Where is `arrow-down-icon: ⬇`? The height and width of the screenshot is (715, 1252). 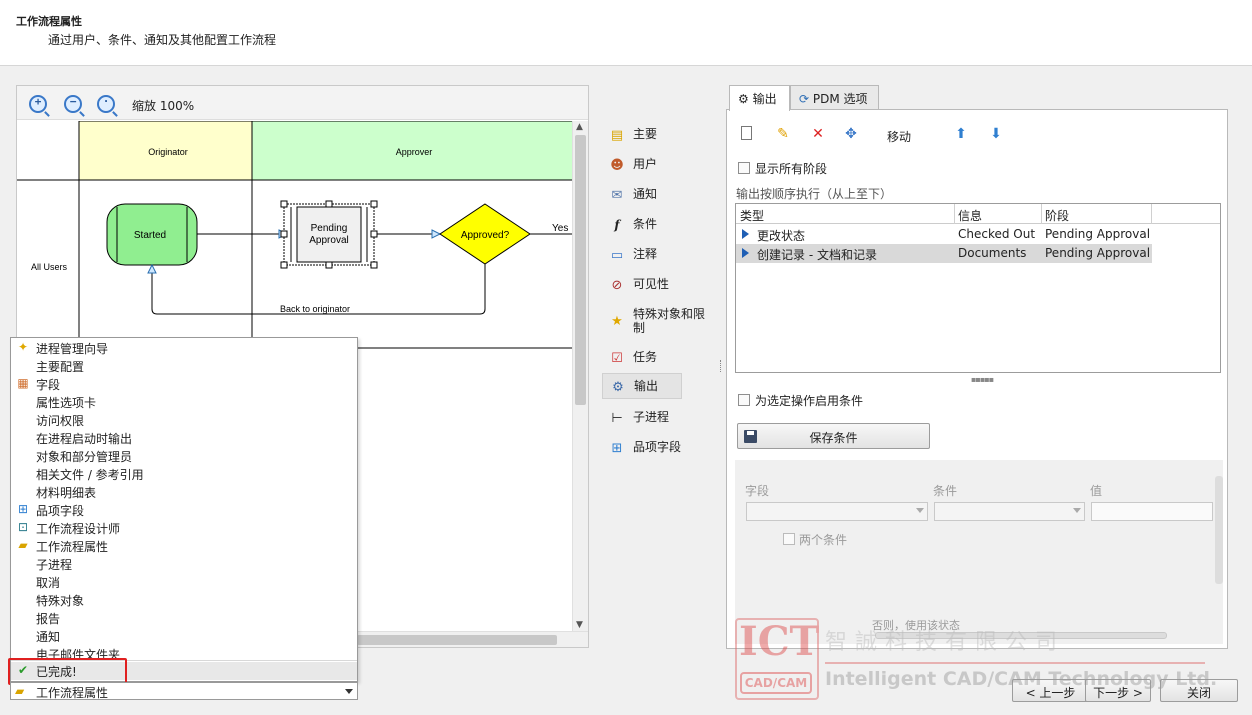 arrow-down-icon: ⬇ is located at coordinates (996, 134).